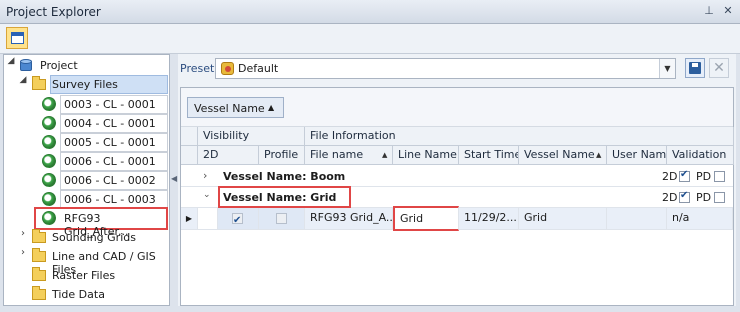 The image size is (740, 312). What do you see at coordinates (700, 155) in the screenshot?
I see `column-validation: Validation` at bounding box center [700, 155].